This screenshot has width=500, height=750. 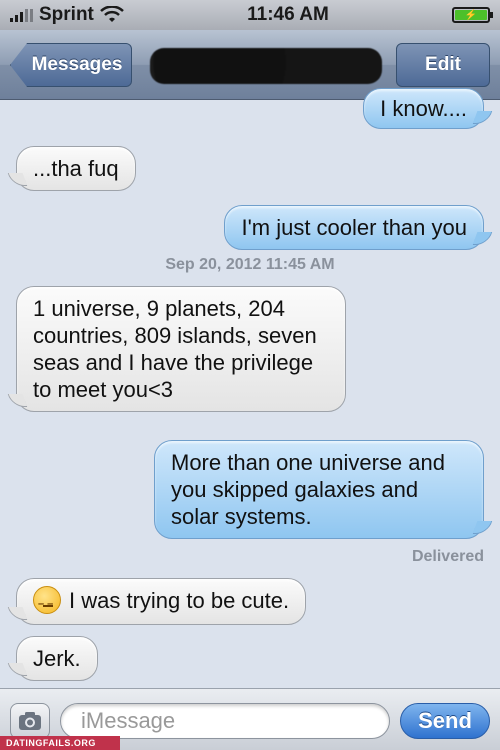 What do you see at coordinates (443, 65) in the screenshot?
I see `edit-button: Edit` at bounding box center [443, 65].